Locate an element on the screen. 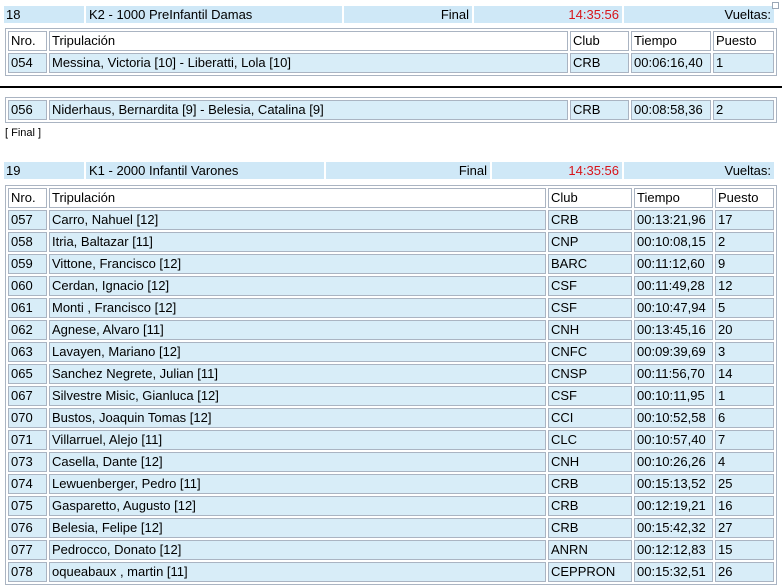  cell-nro: 070 is located at coordinates (27, 418).